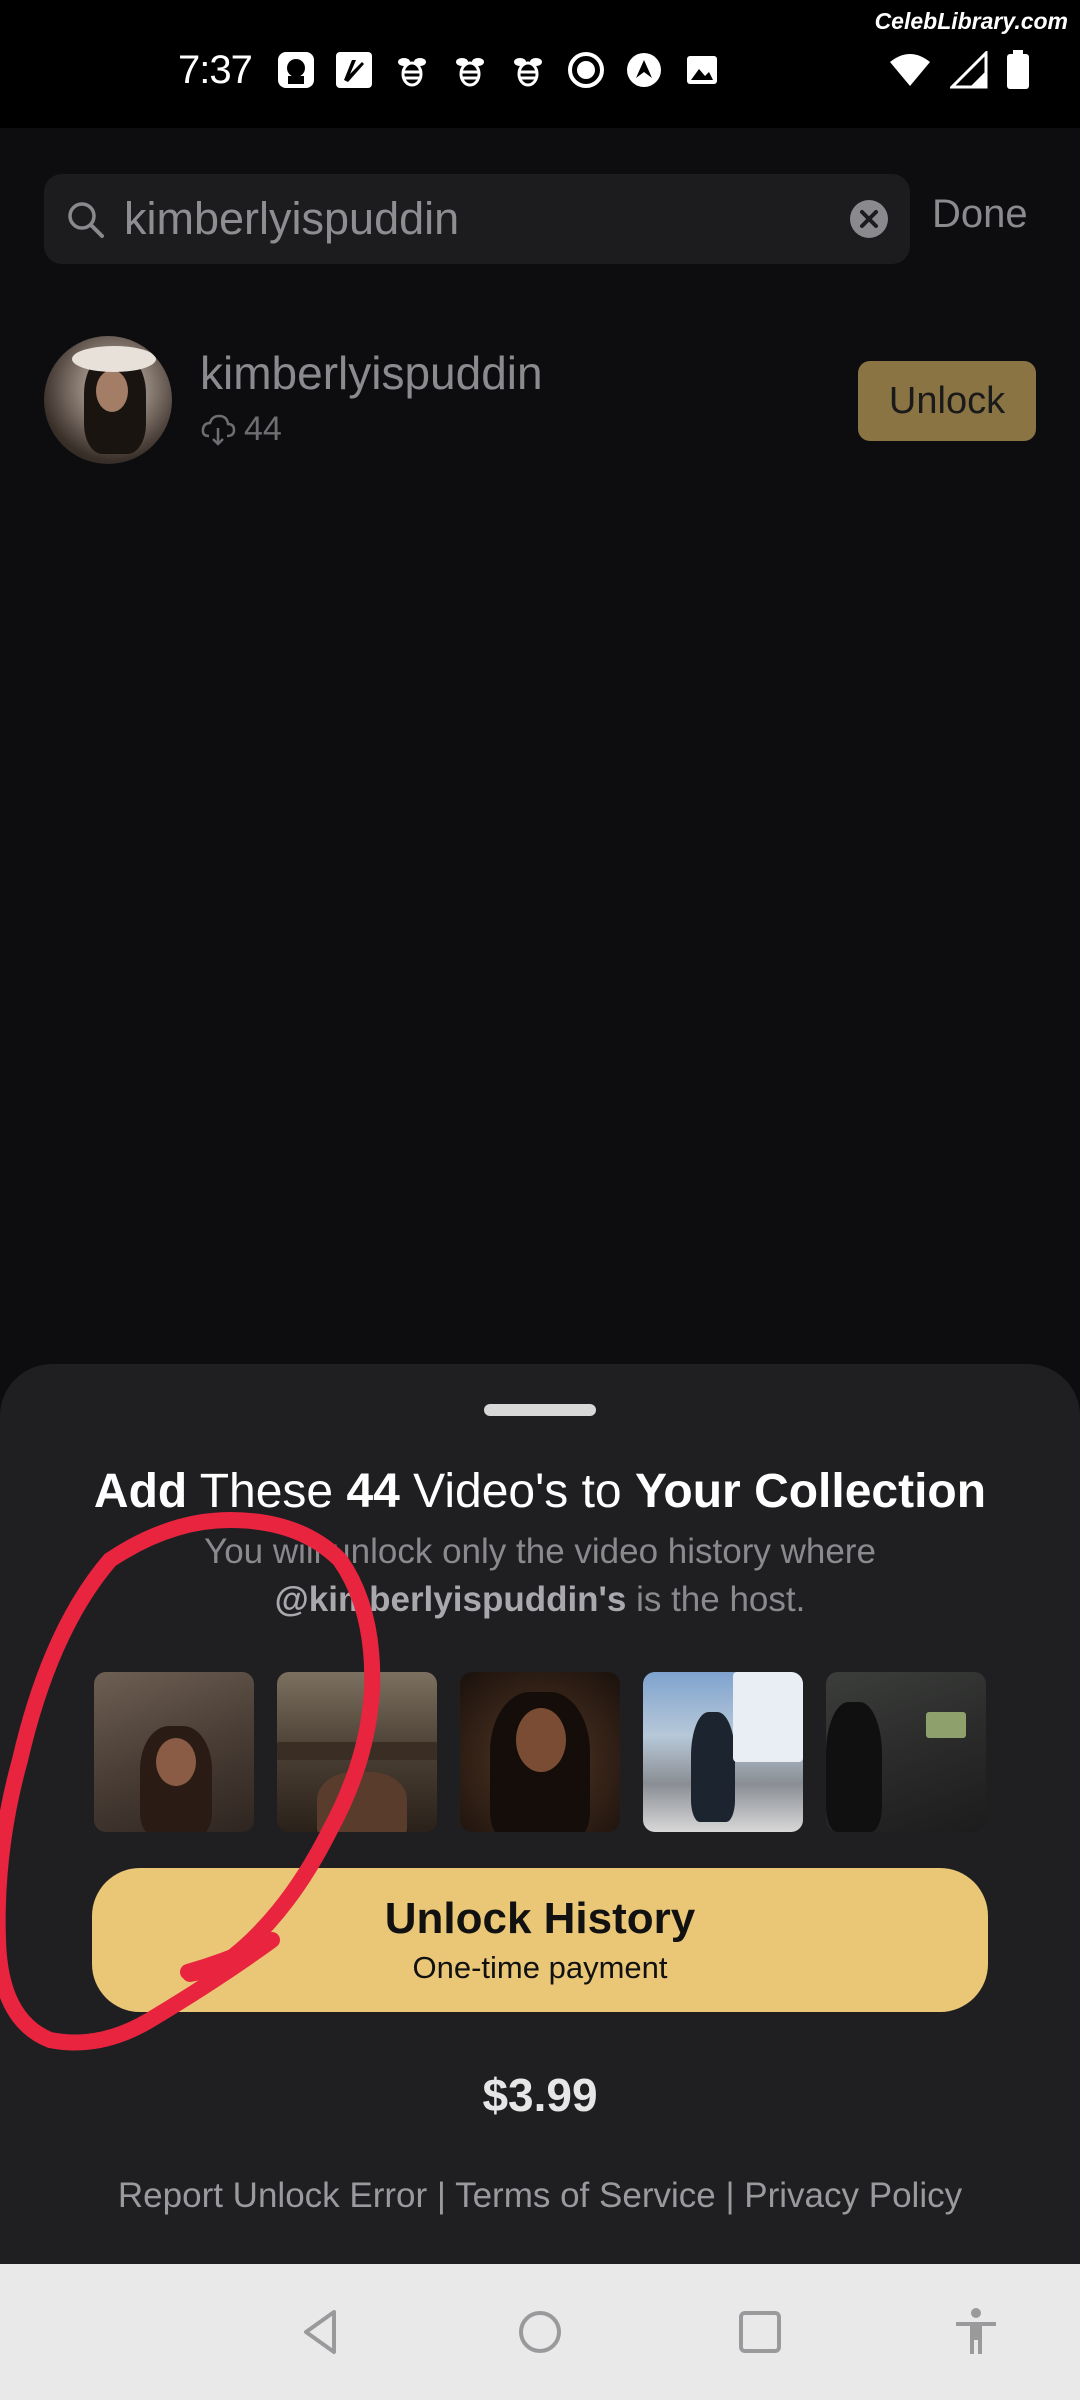  I want to click on result-count-value: 44, so click(263, 429).